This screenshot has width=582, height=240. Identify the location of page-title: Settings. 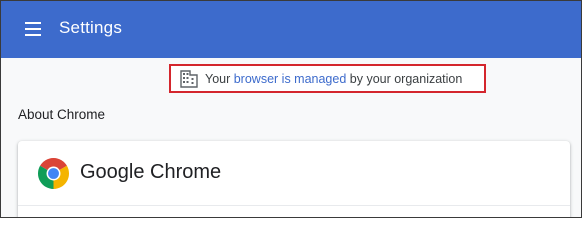
(91, 27).